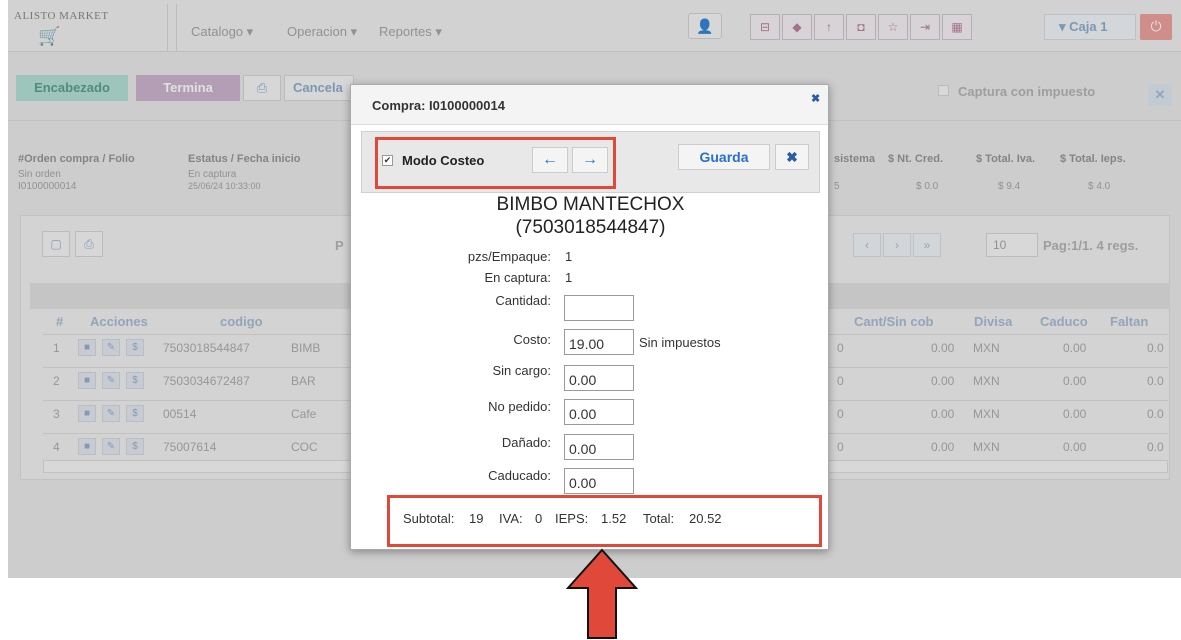 The image size is (1181, 640). I want to click on product-code: (7503018544847), so click(590, 227).